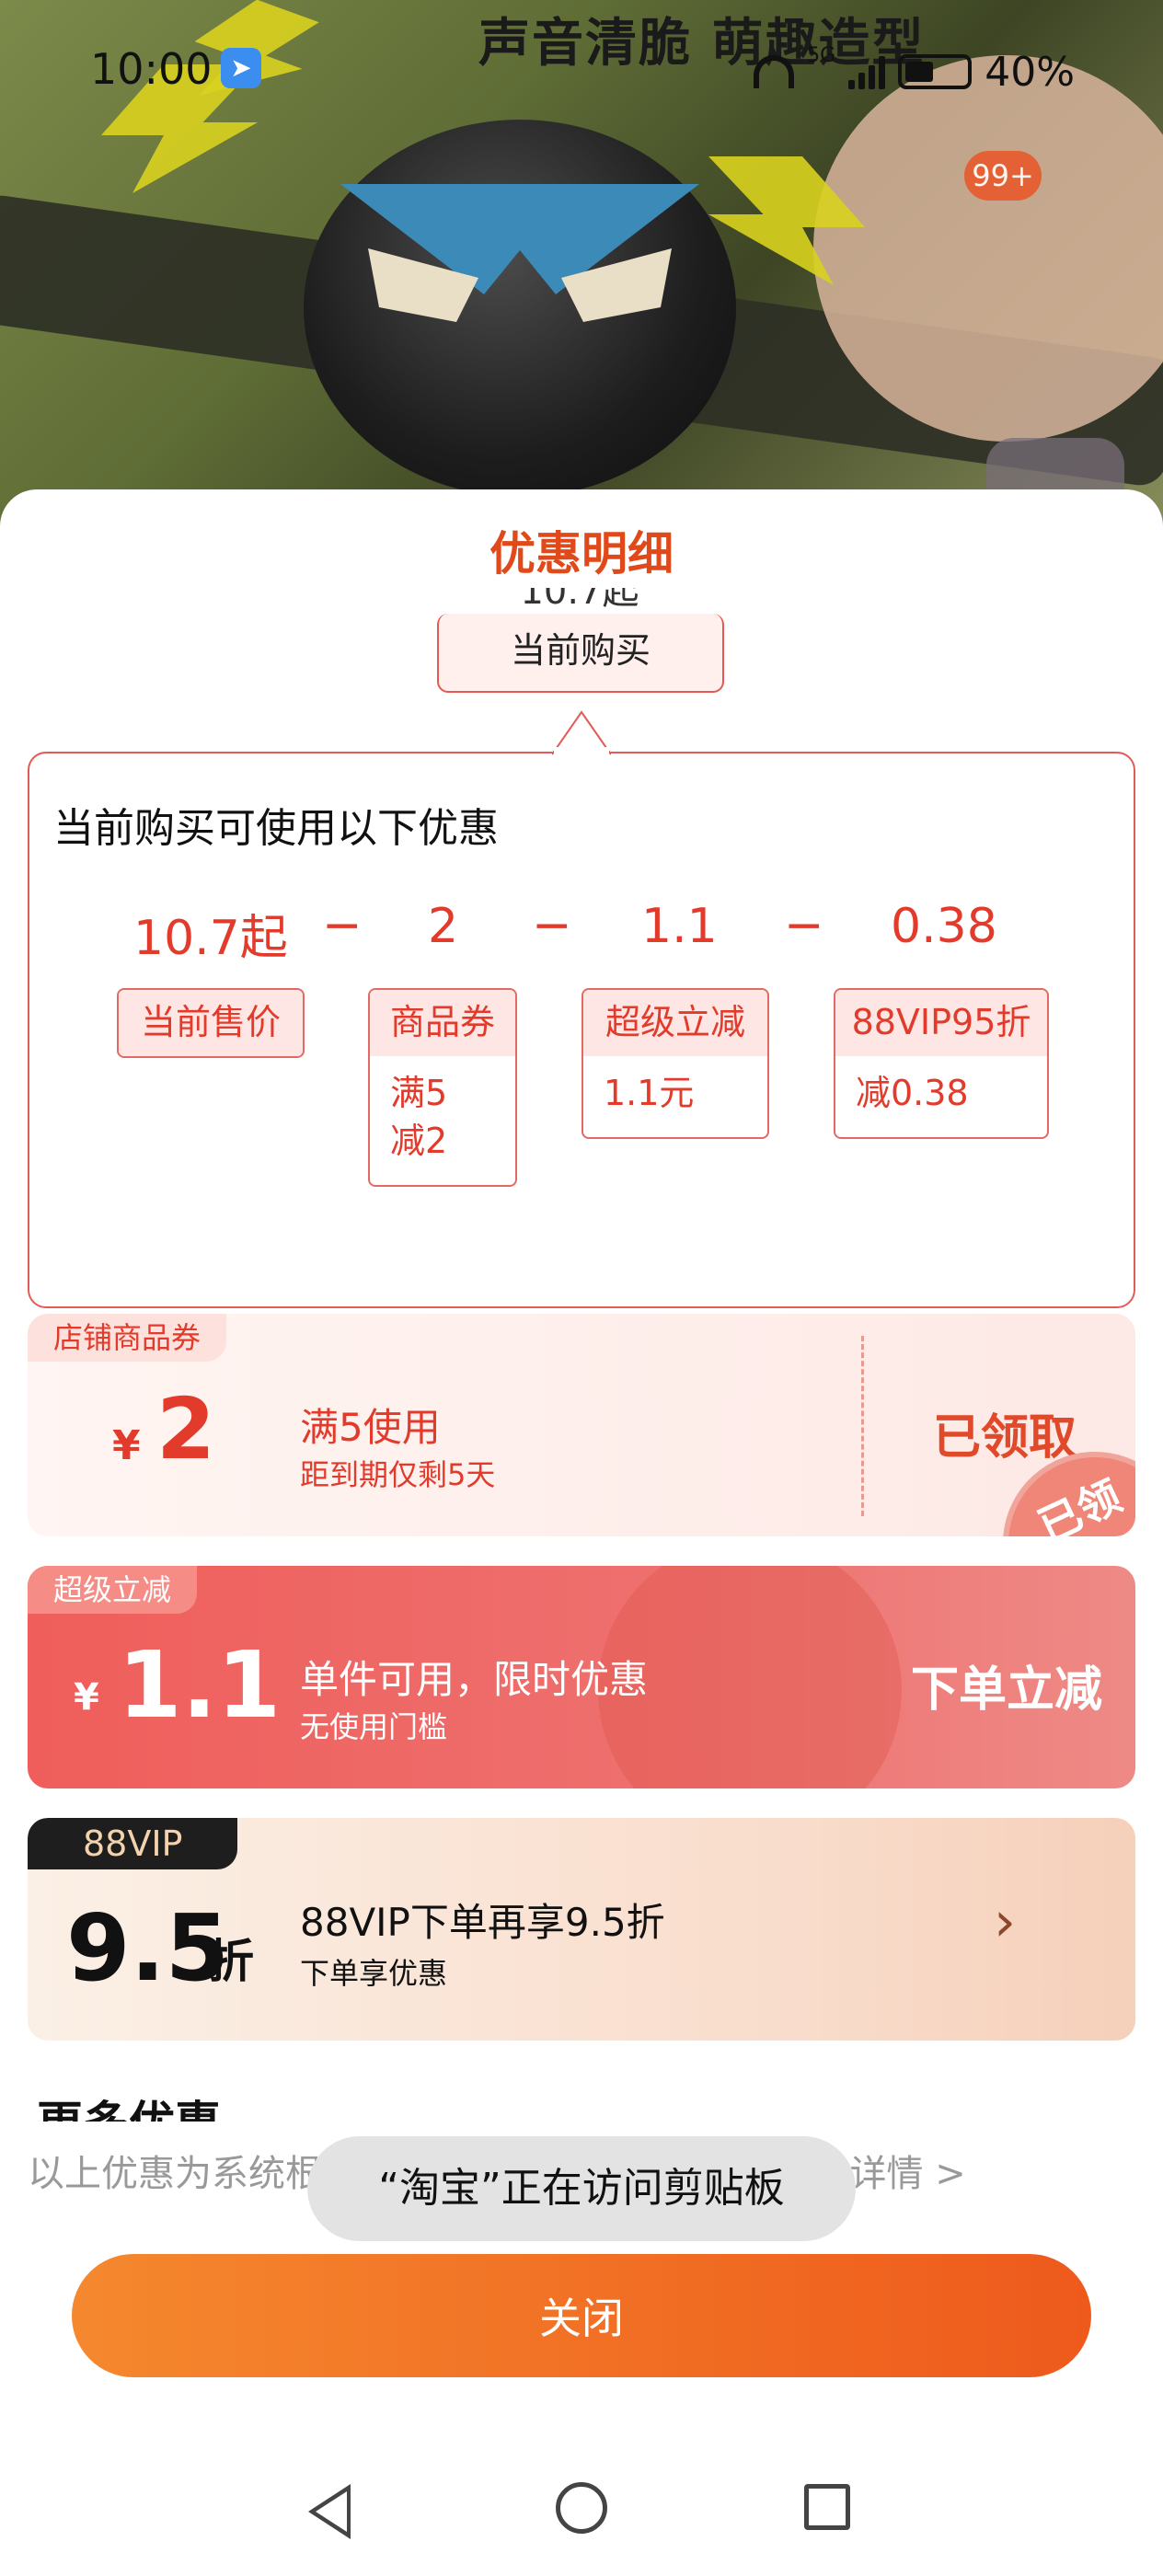 The width and height of the screenshot is (1163, 2576). Describe the element at coordinates (1007, 1684) in the screenshot. I see `order-discount-action: 下单立减` at that location.